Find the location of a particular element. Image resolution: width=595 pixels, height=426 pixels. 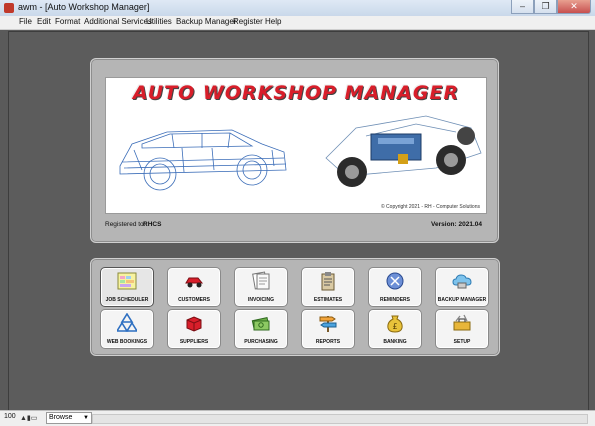

reminders-button: REMINDERS is located at coordinates (395, 287).